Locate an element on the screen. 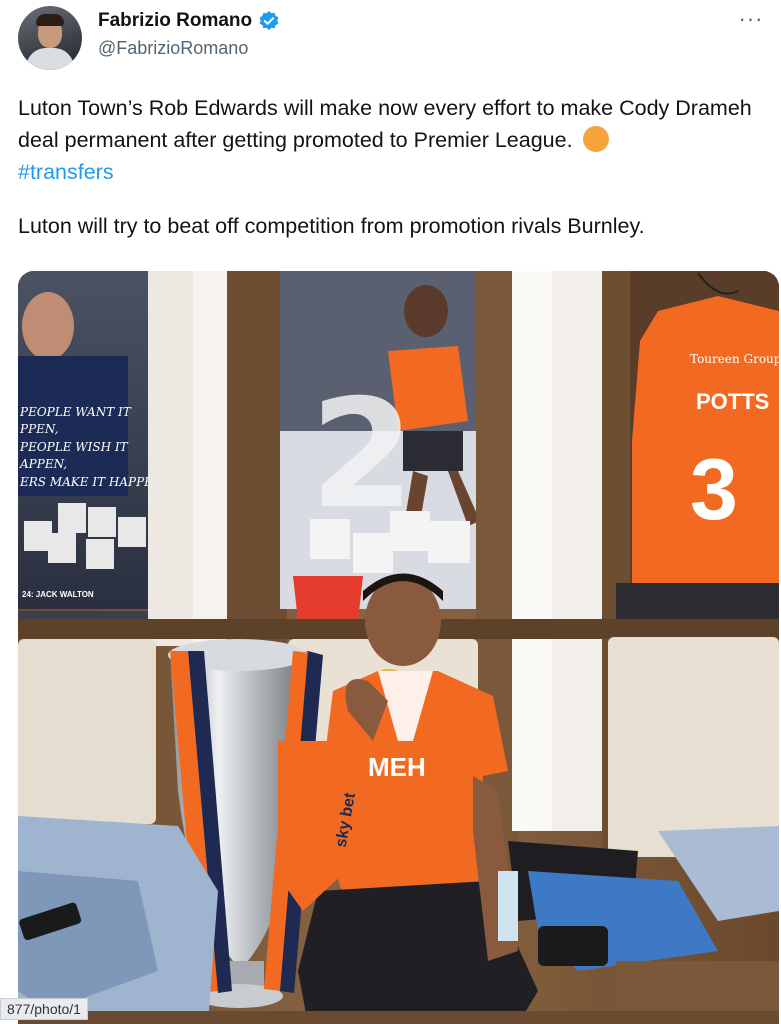 This screenshot has height=1024, width=781. author-name-row: Fabrizio Romano is located at coordinates (189, 21).